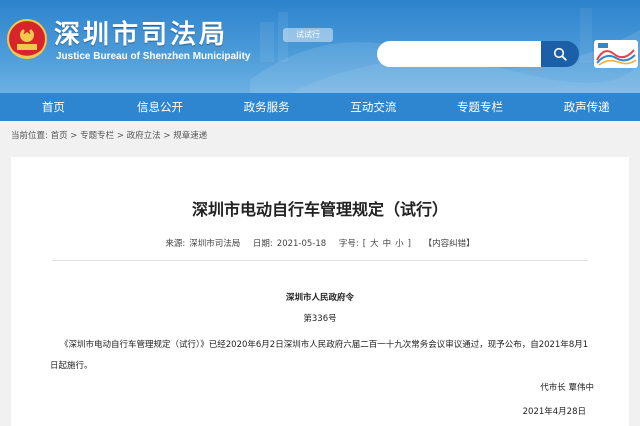  I want to click on nav-item-interaction: 互动交流, so click(373, 107).